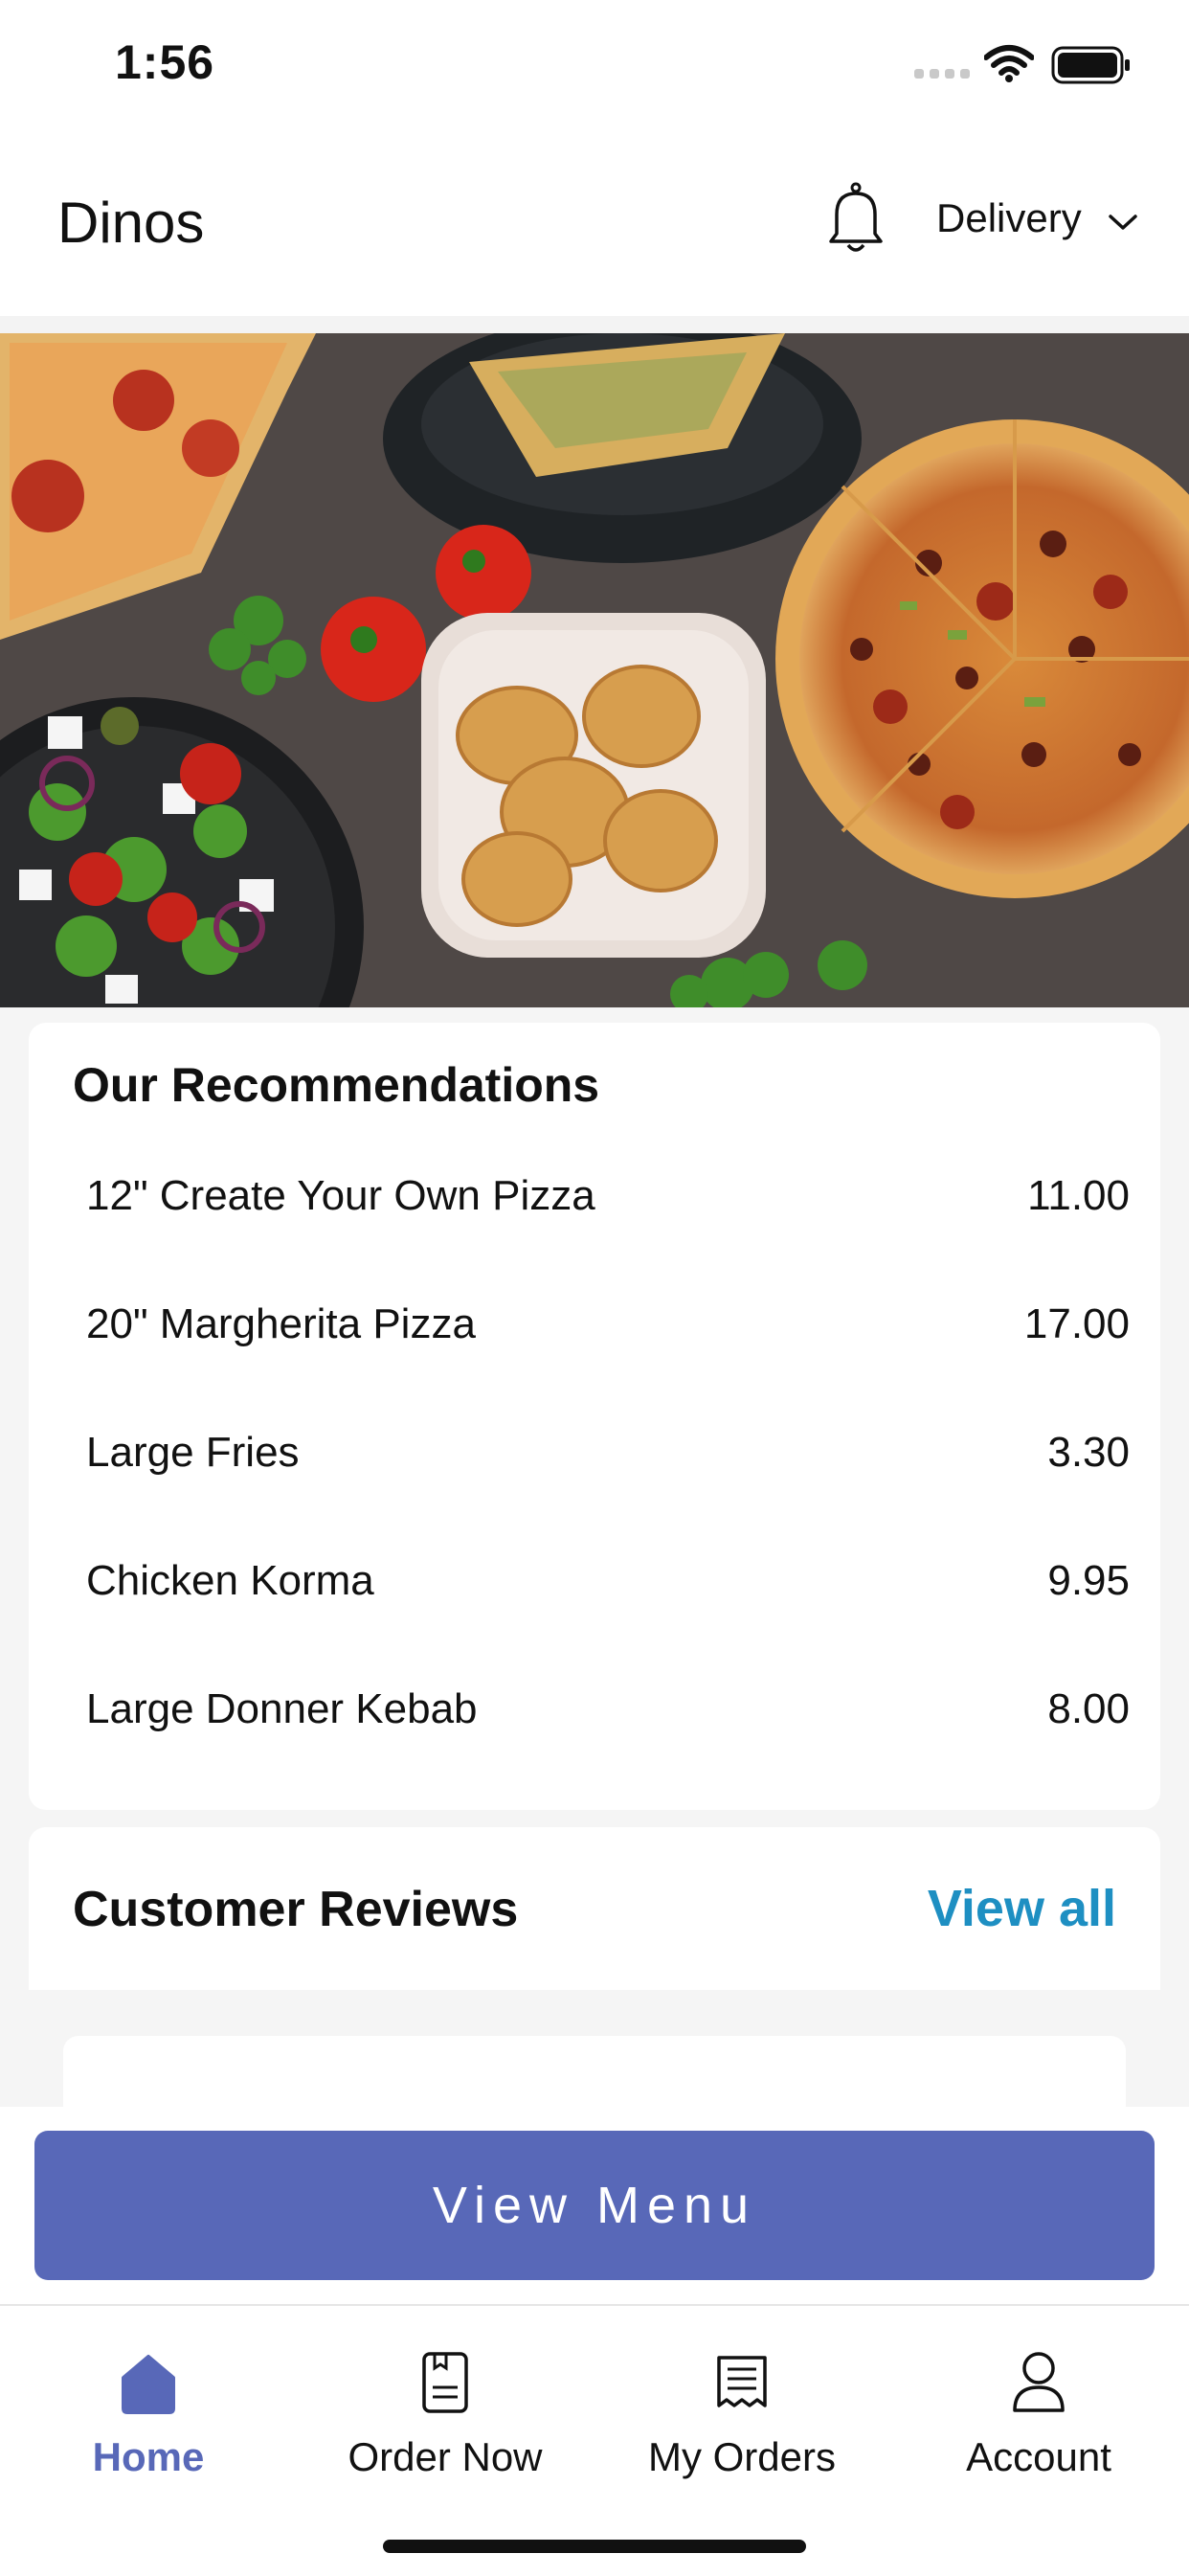 Image resolution: width=1189 pixels, height=2576 pixels. I want to click on menu-book-icon, so click(445, 2382).